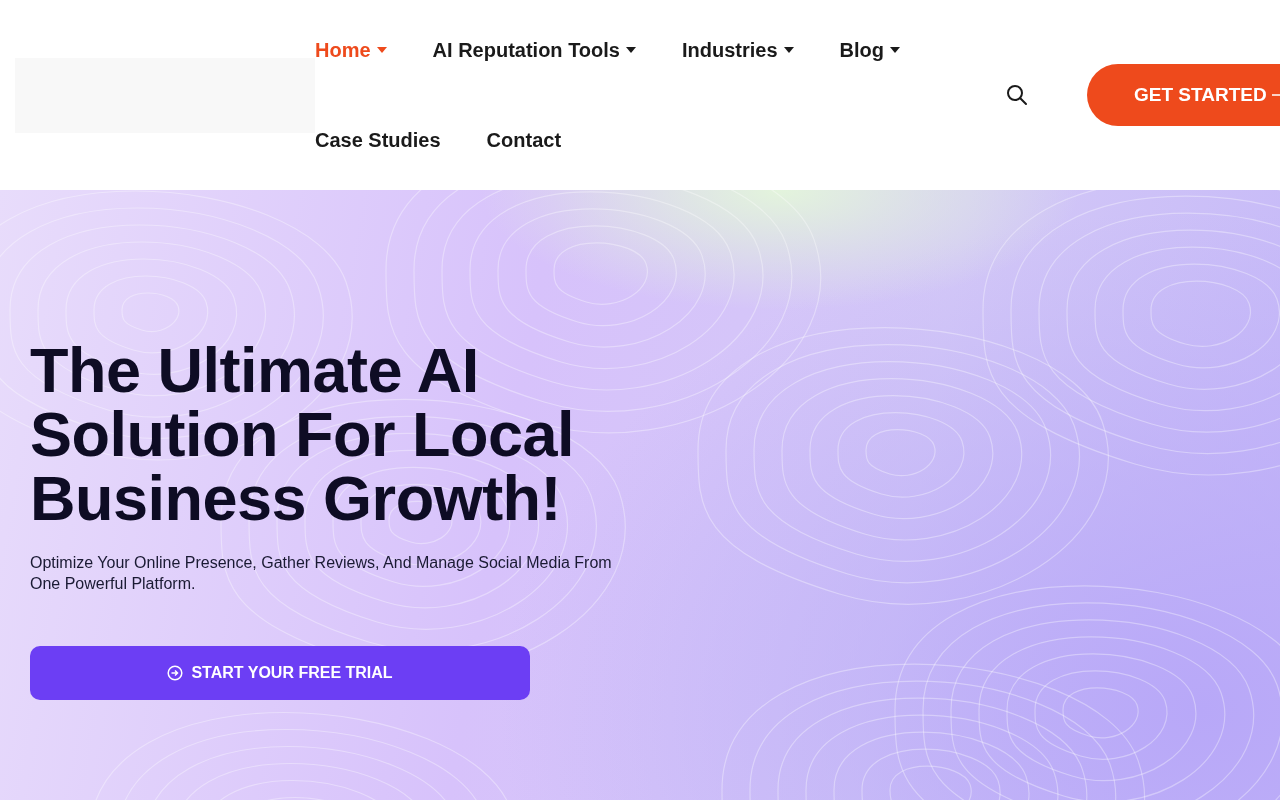  What do you see at coordinates (378, 140) in the screenshot?
I see `nav-link: Case Studies` at bounding box center [378, 140].